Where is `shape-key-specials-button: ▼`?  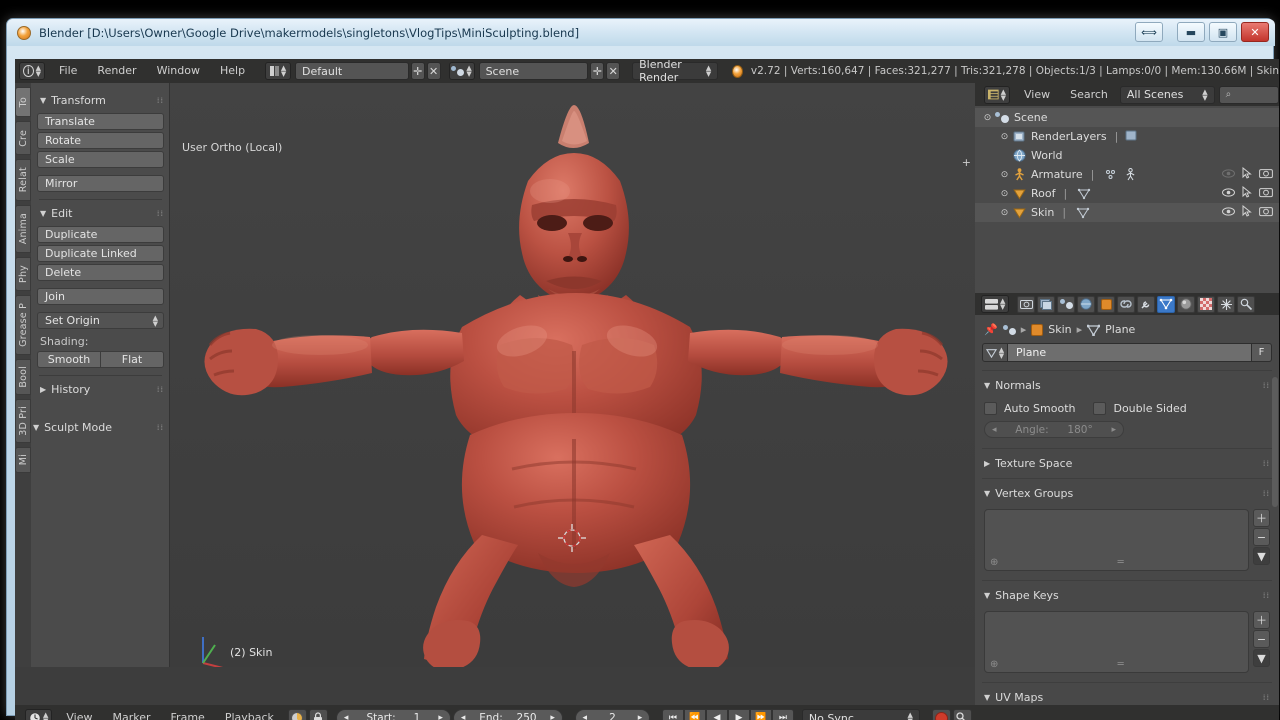
shape-key-specials-button: ▼ is located at coordinates (1261, 658).